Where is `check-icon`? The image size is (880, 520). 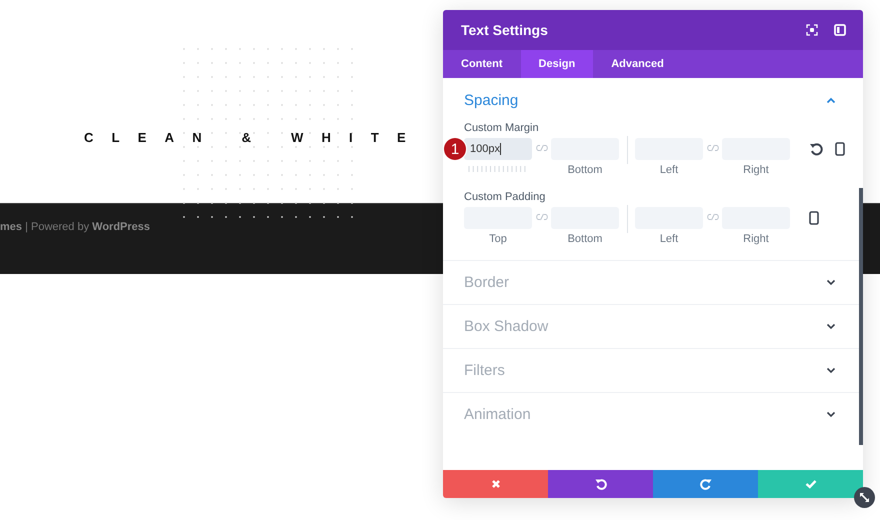 check-icon is located at coordinates (810, 484).